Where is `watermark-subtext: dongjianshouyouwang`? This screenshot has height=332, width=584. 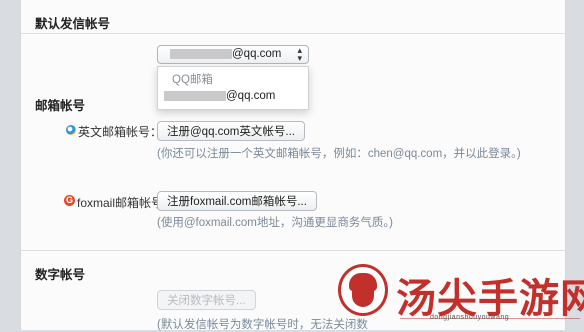
watermark-subtext: dongjianshouyouwang is located at coordinates (470, 317).